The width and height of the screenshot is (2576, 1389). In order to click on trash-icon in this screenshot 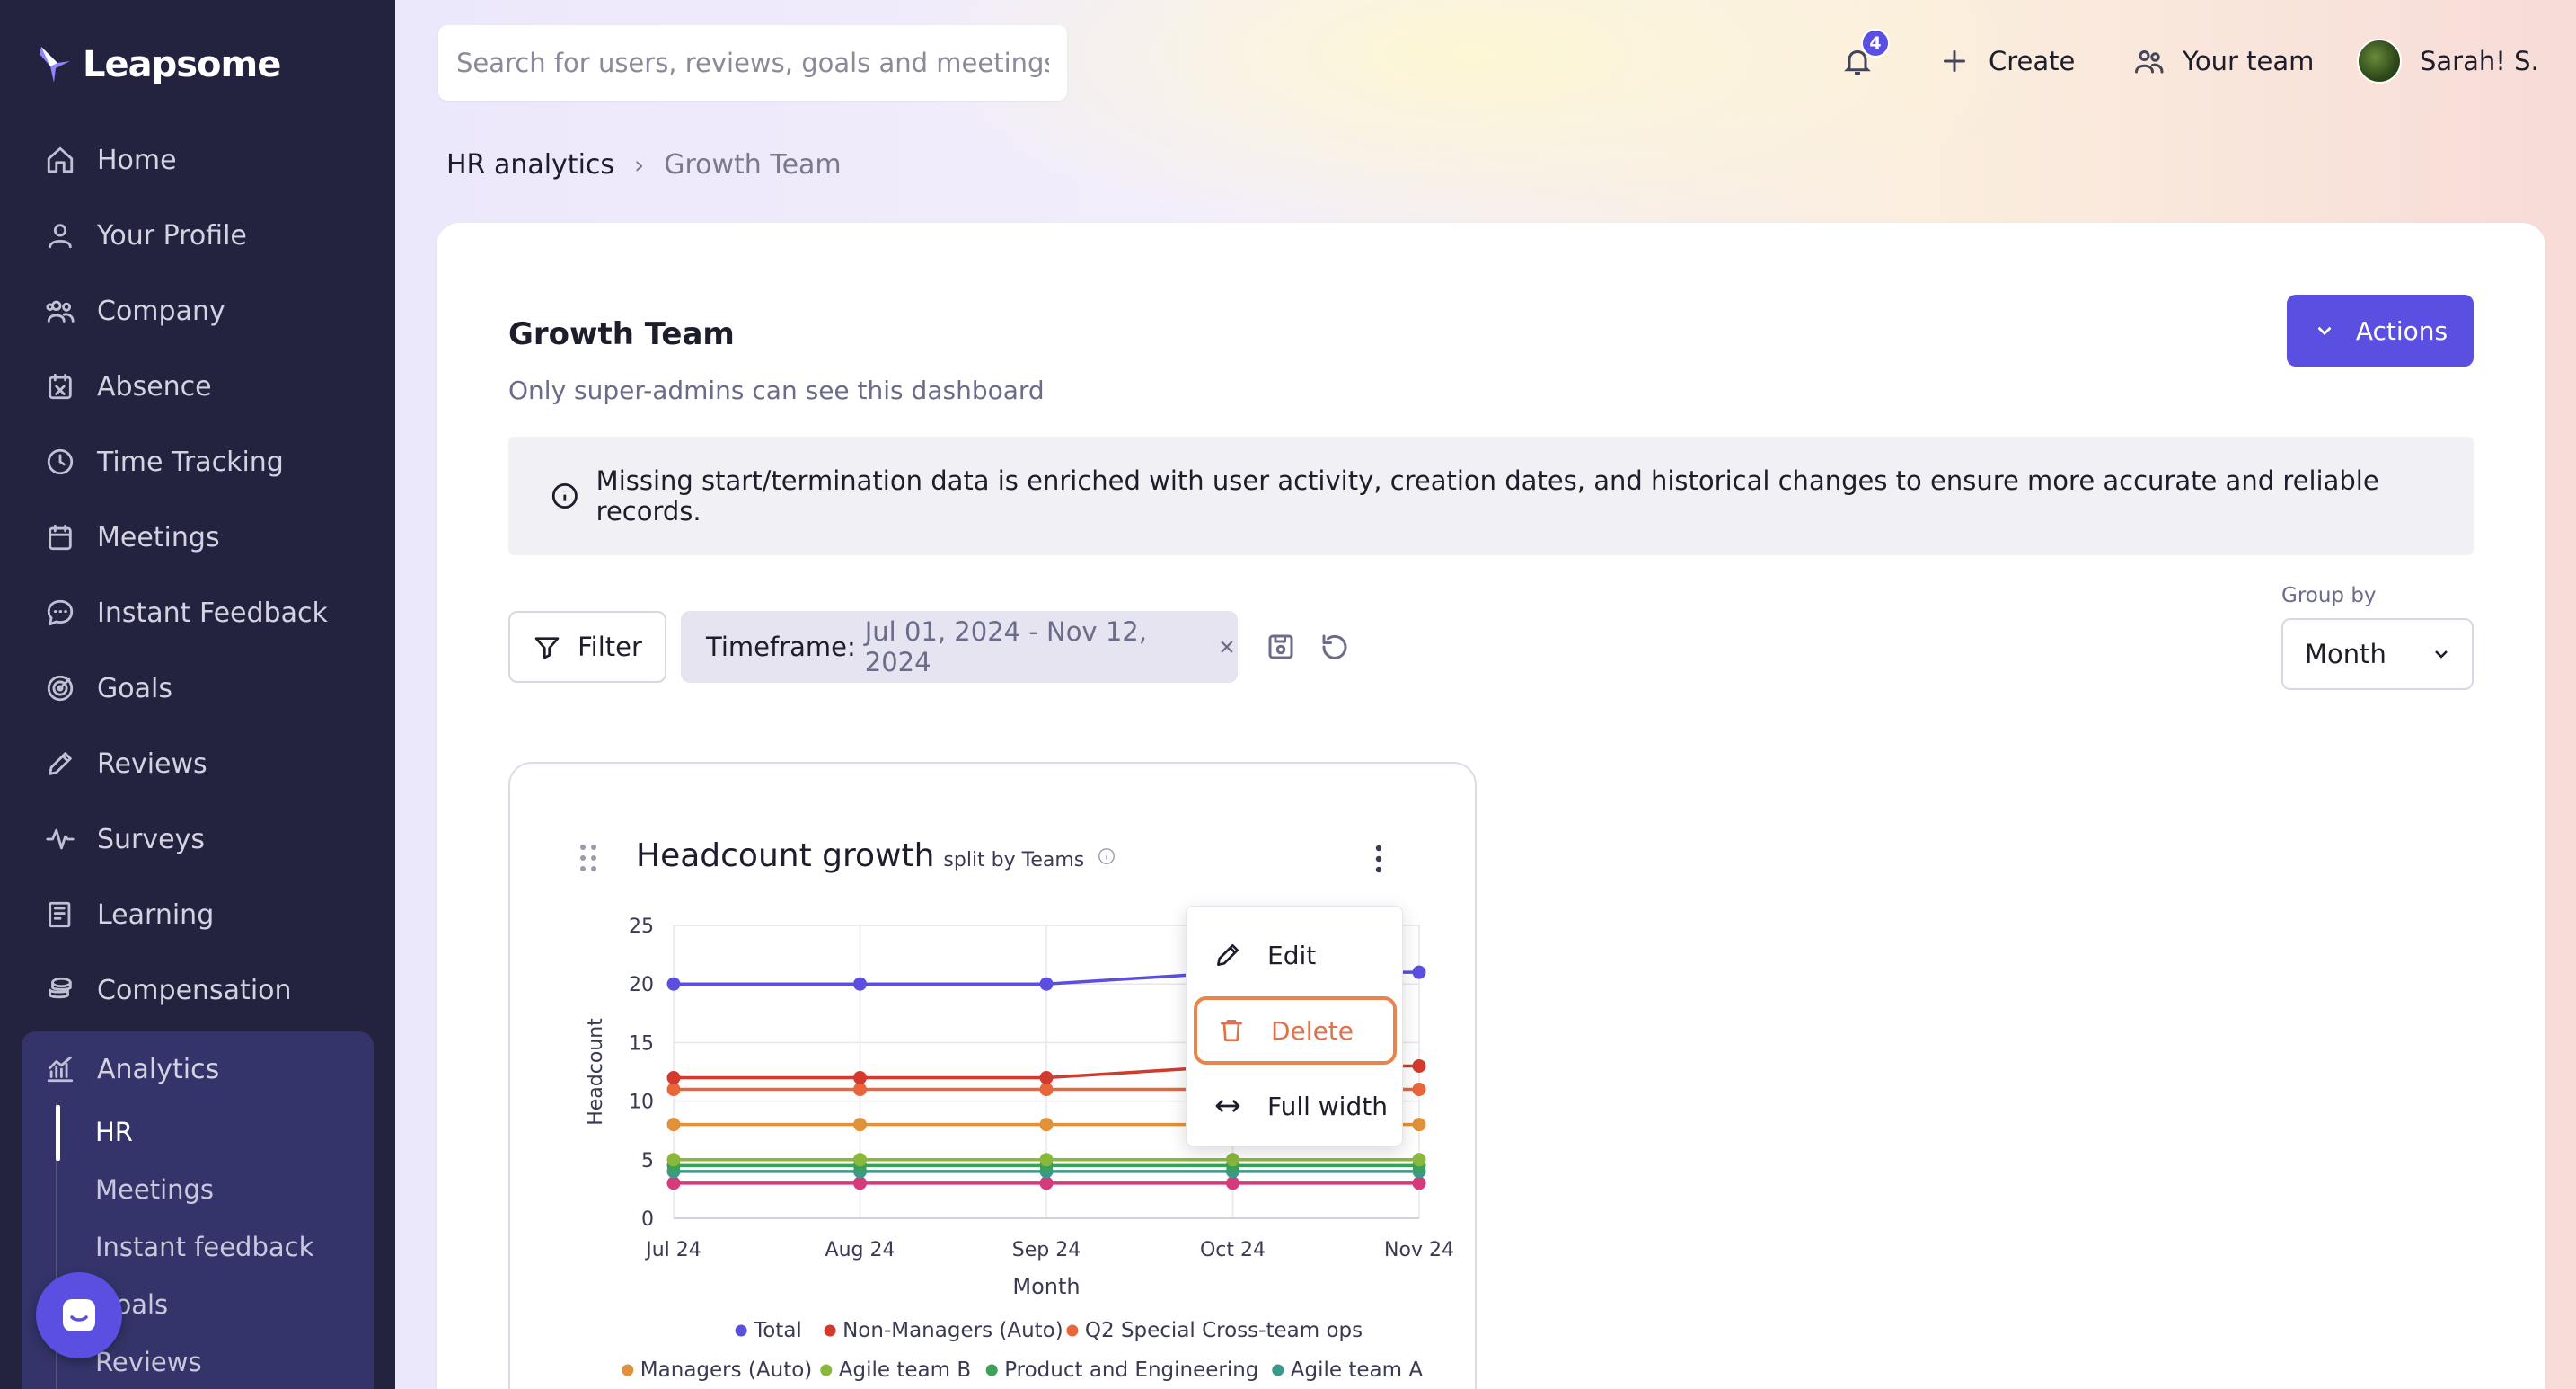, I will do `click(1231, 1030)`.